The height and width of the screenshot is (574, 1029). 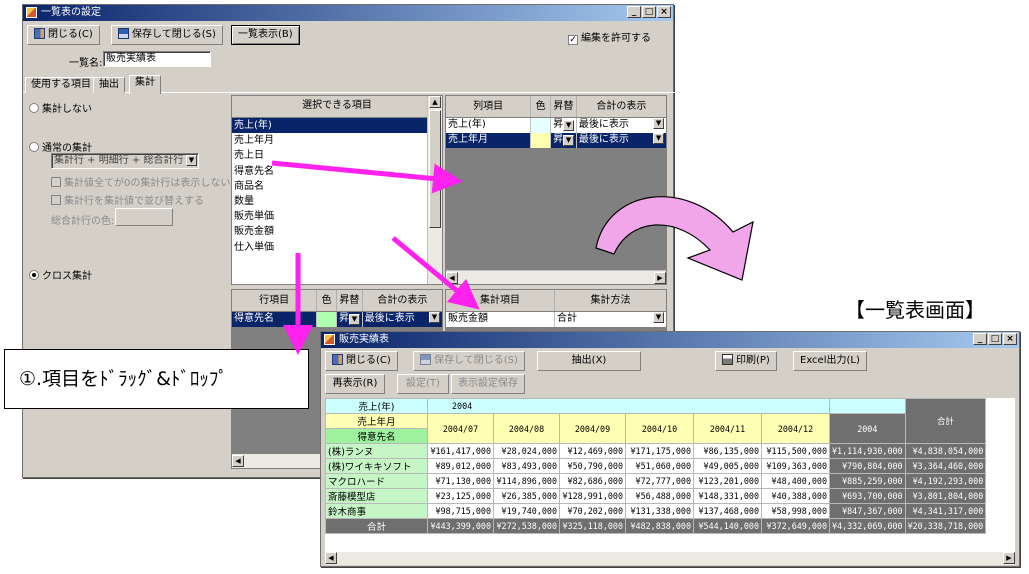 What do you see at coordinates (402, 319) in the screenshot?
I see `row-field-total: 最後に表示 ▼` at bounding box center [402, 319].